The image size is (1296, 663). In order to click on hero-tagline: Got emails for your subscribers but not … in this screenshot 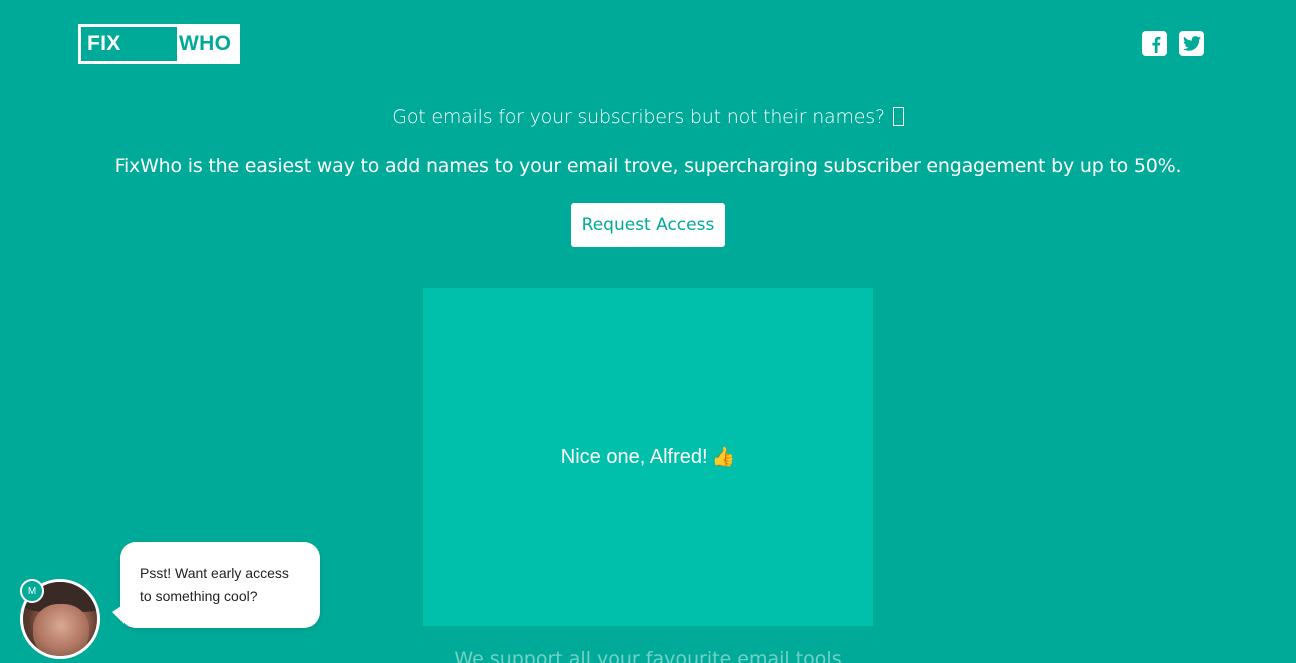, I will do `click(648, 117)`.